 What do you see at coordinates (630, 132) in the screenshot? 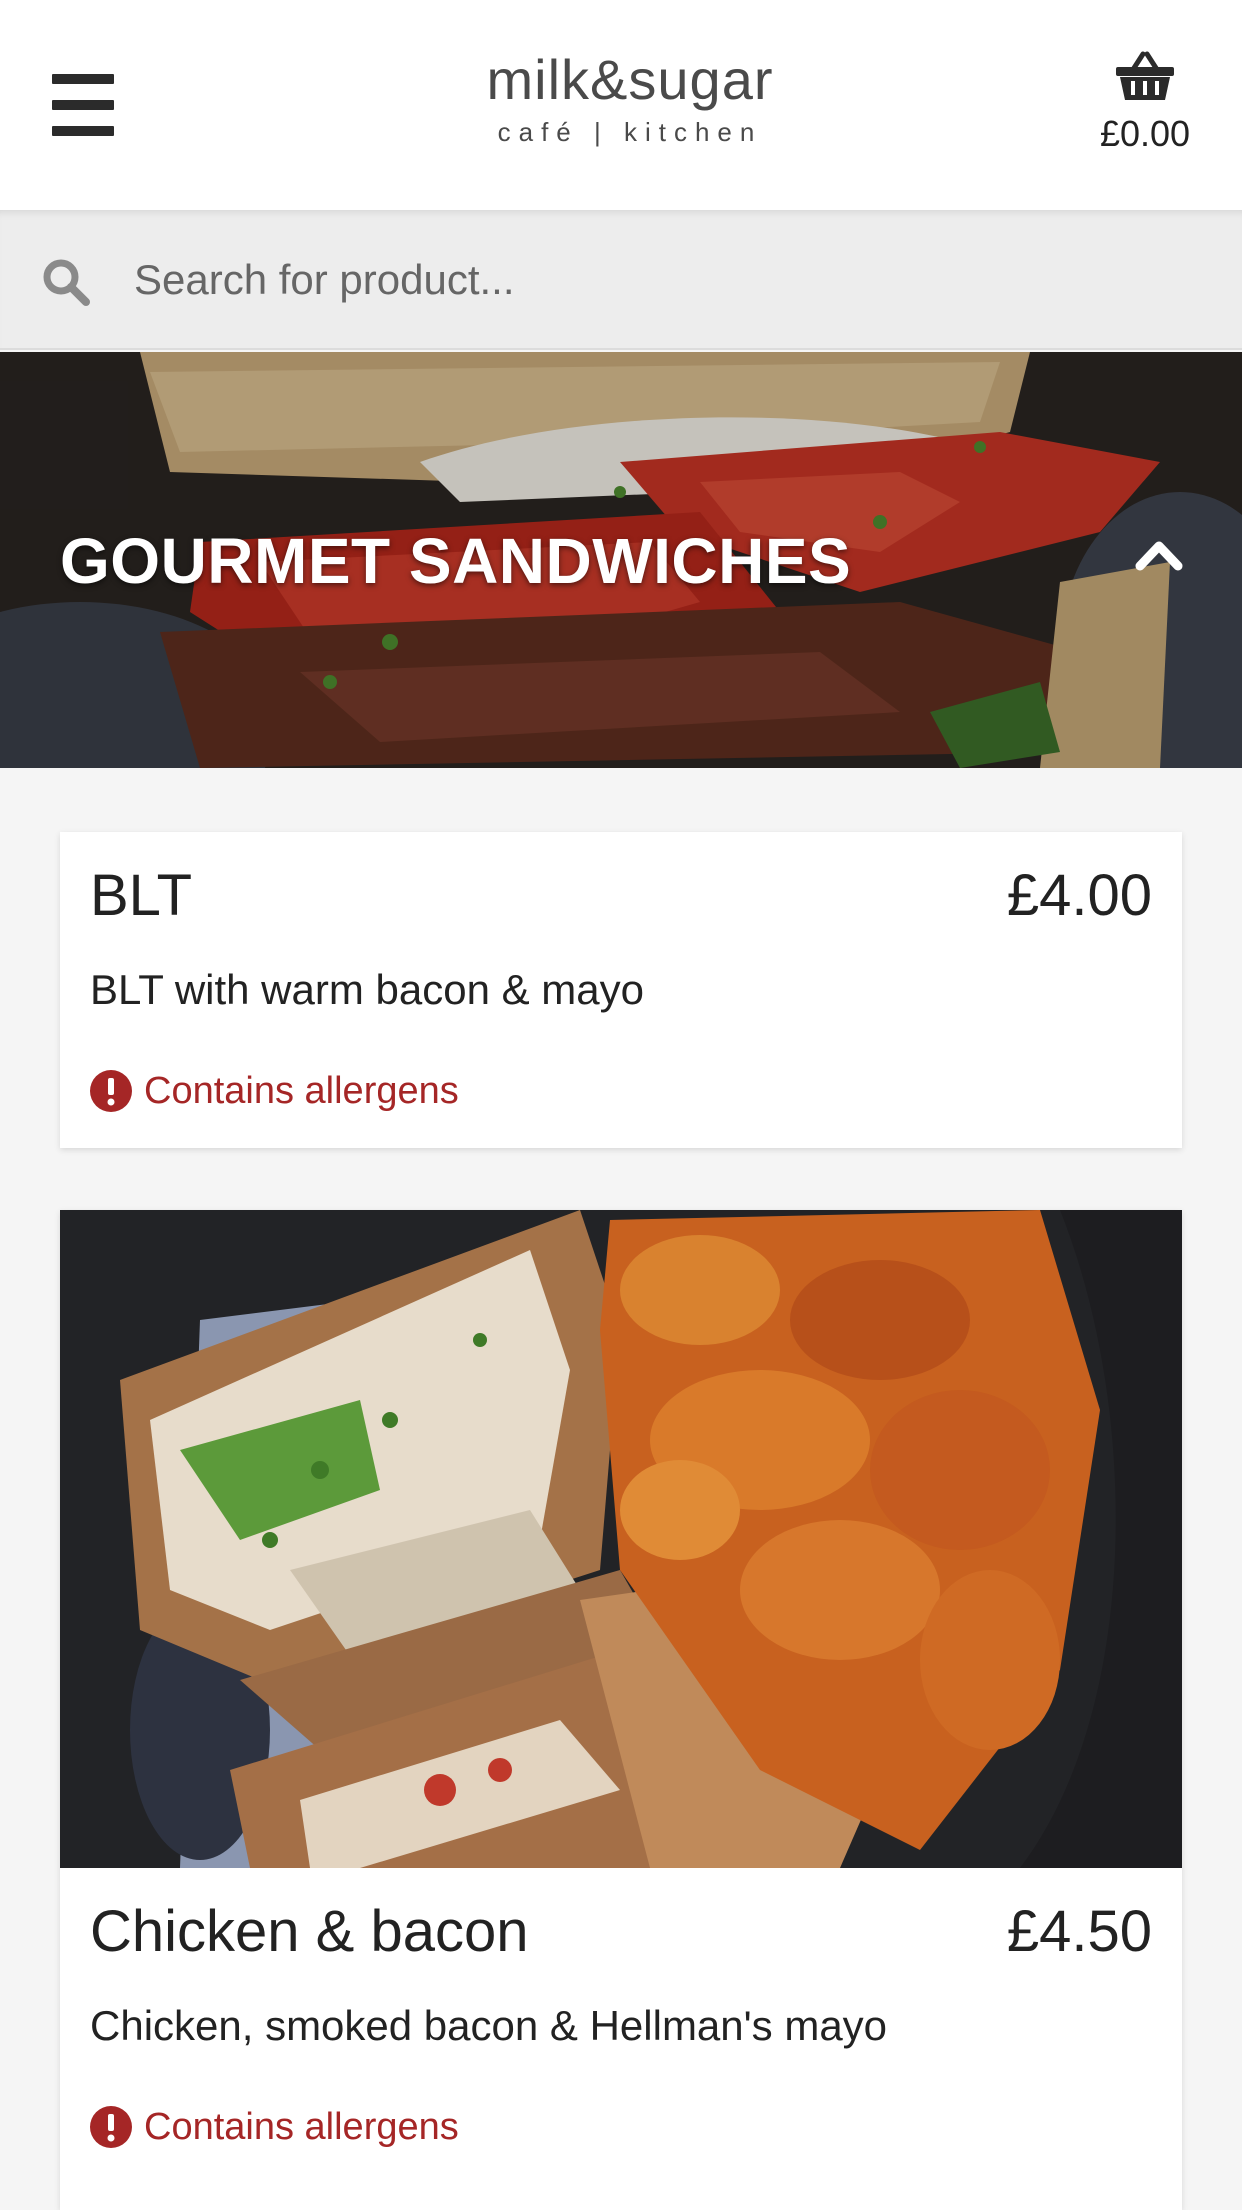
I see `logo-tagline: café | kitchen` at bounding box center [630, 132].